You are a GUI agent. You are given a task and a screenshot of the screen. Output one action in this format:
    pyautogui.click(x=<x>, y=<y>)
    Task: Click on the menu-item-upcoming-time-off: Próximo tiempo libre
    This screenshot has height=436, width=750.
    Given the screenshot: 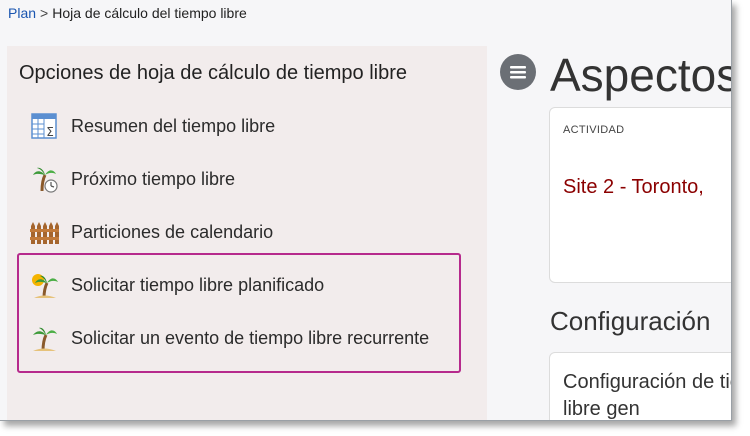 What is the action you would take?
    pyautogui.click(x=132, y=179)
    